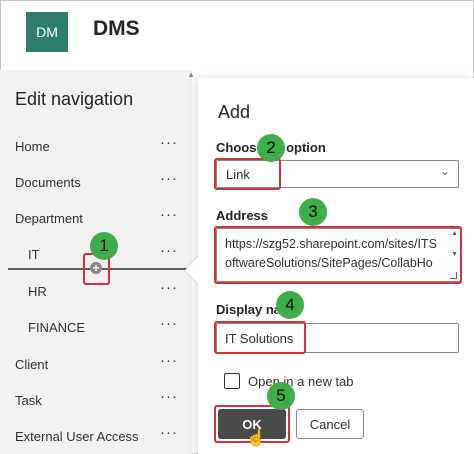 The height and width of the screenshot is (454, 474). Describe the element at coordinates (96, 183) in the screenshot. I see `nav-item-documents: Documents ···` at that location.